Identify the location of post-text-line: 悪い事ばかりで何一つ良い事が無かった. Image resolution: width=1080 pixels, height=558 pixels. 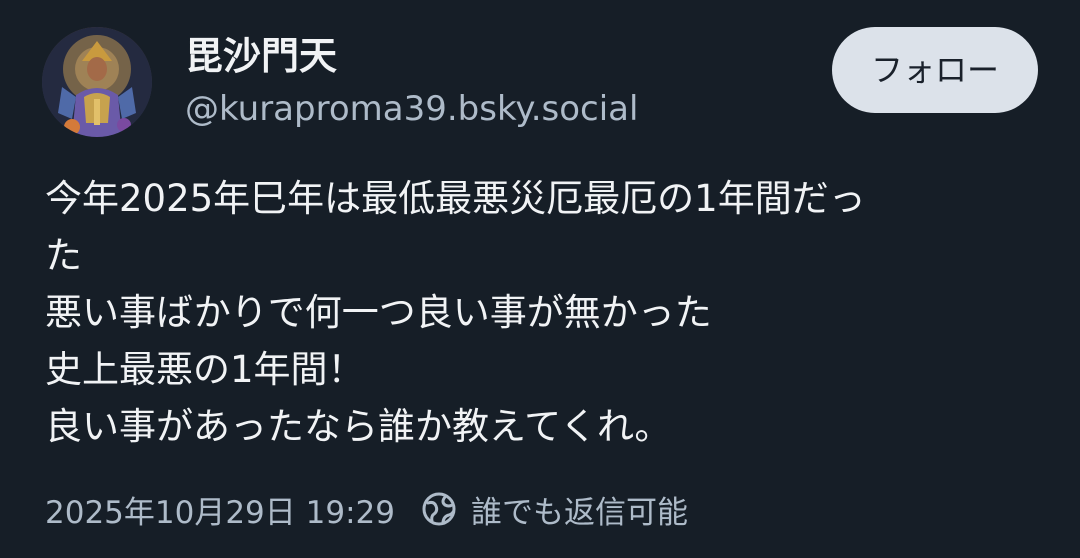
(378, 312).